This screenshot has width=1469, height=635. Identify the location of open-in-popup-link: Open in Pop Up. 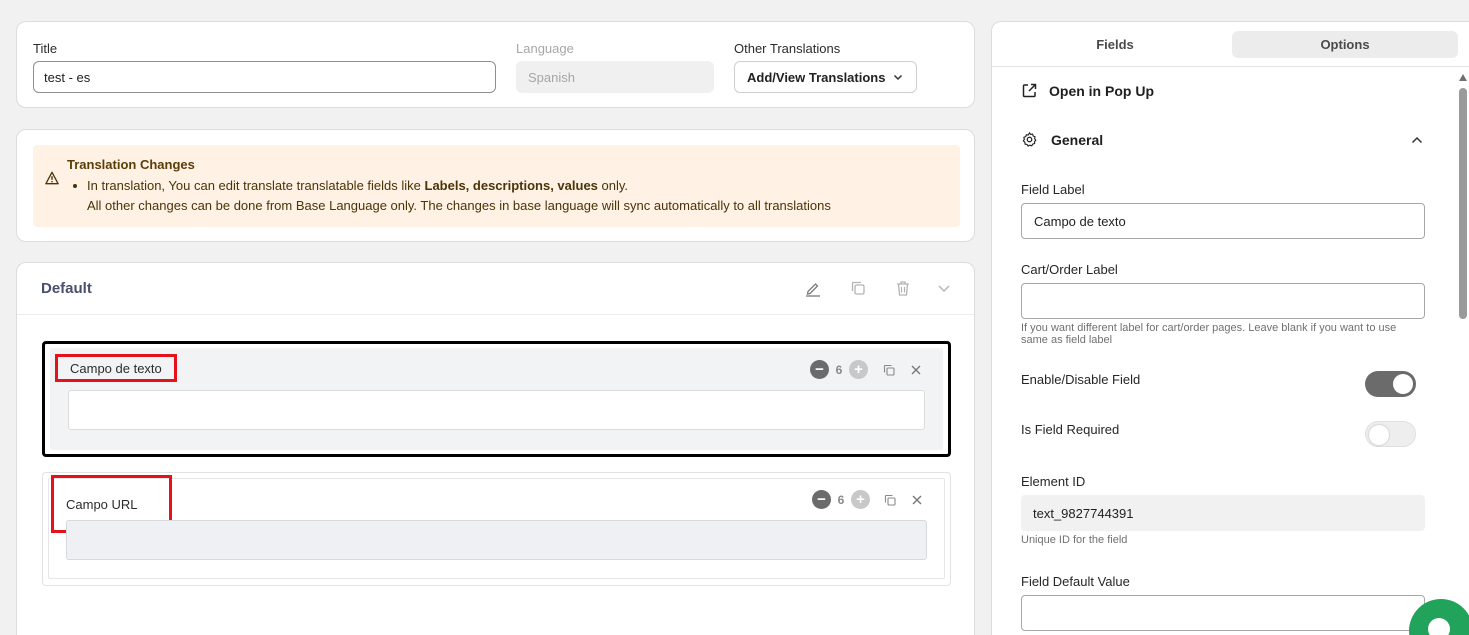
(1101, 91).